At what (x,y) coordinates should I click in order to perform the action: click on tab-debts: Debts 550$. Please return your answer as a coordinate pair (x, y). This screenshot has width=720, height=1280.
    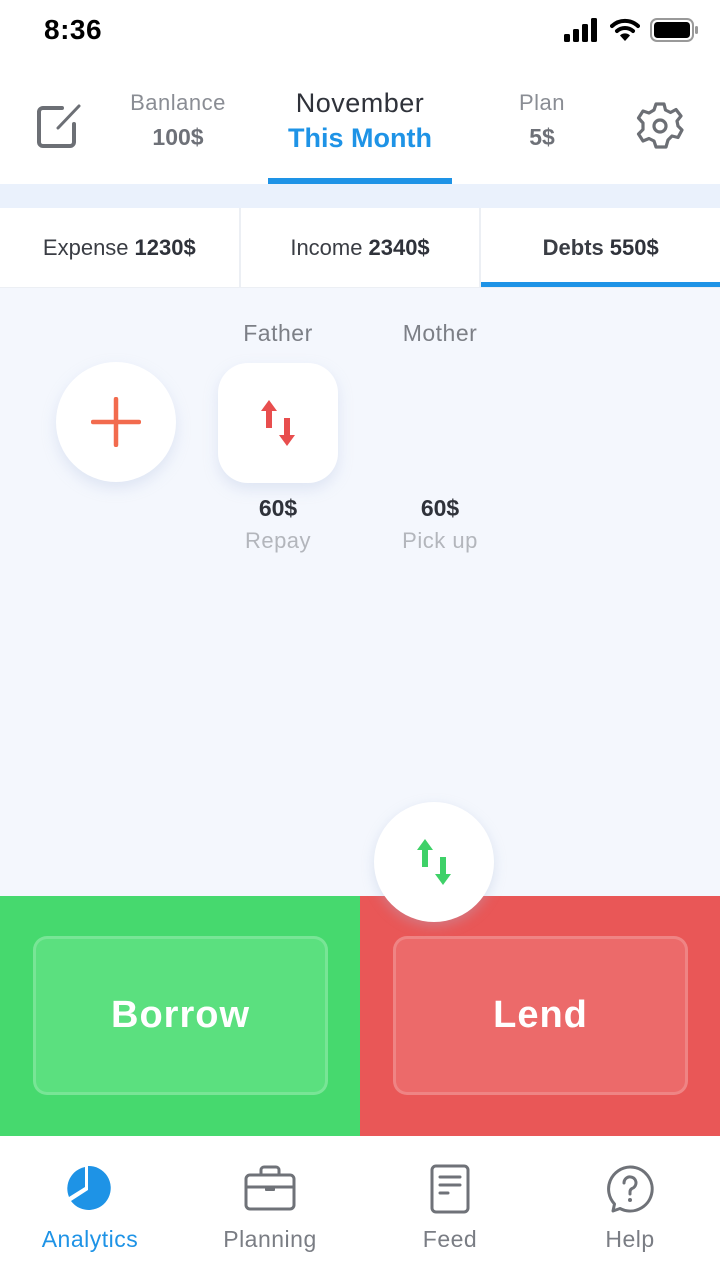
    Looking at the image, I should click on (599, 247).